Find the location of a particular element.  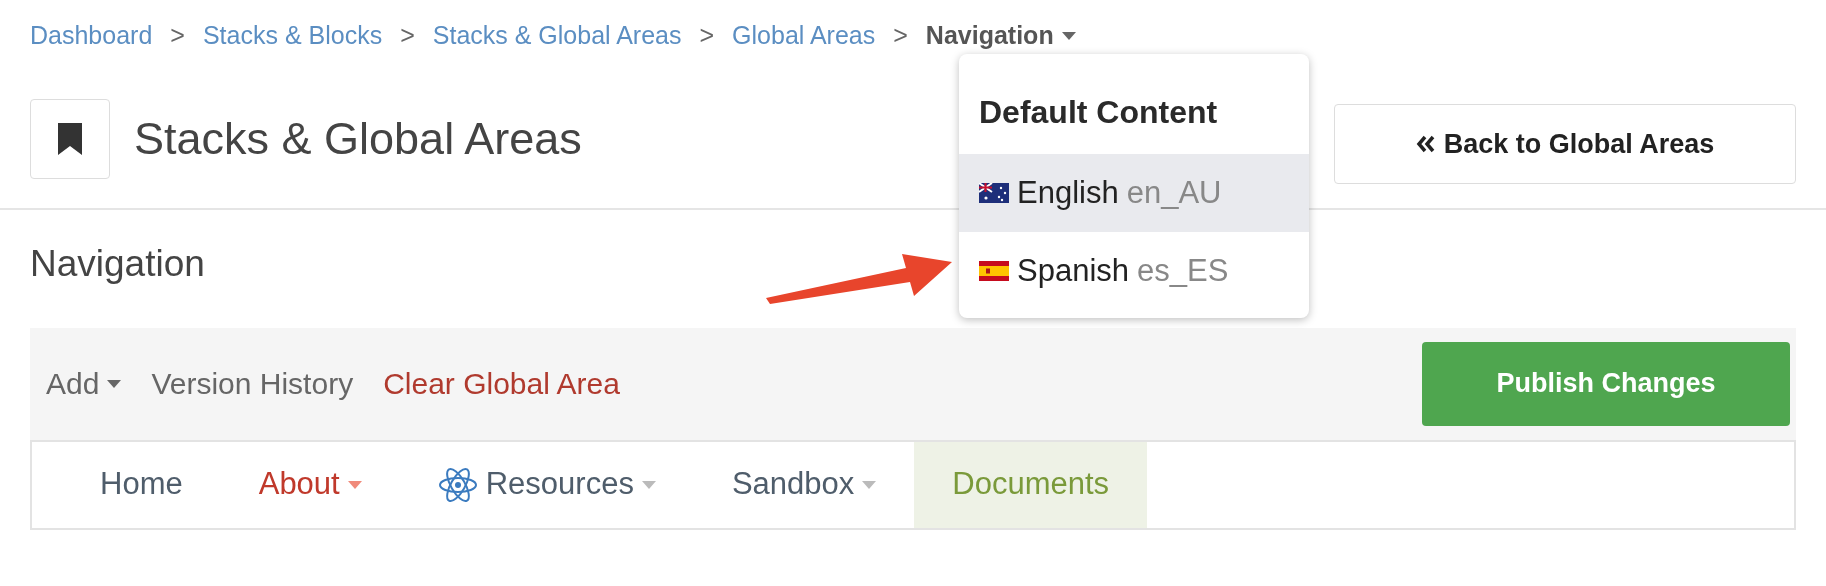

bookmark-icon is located at coordinates (70, 139).